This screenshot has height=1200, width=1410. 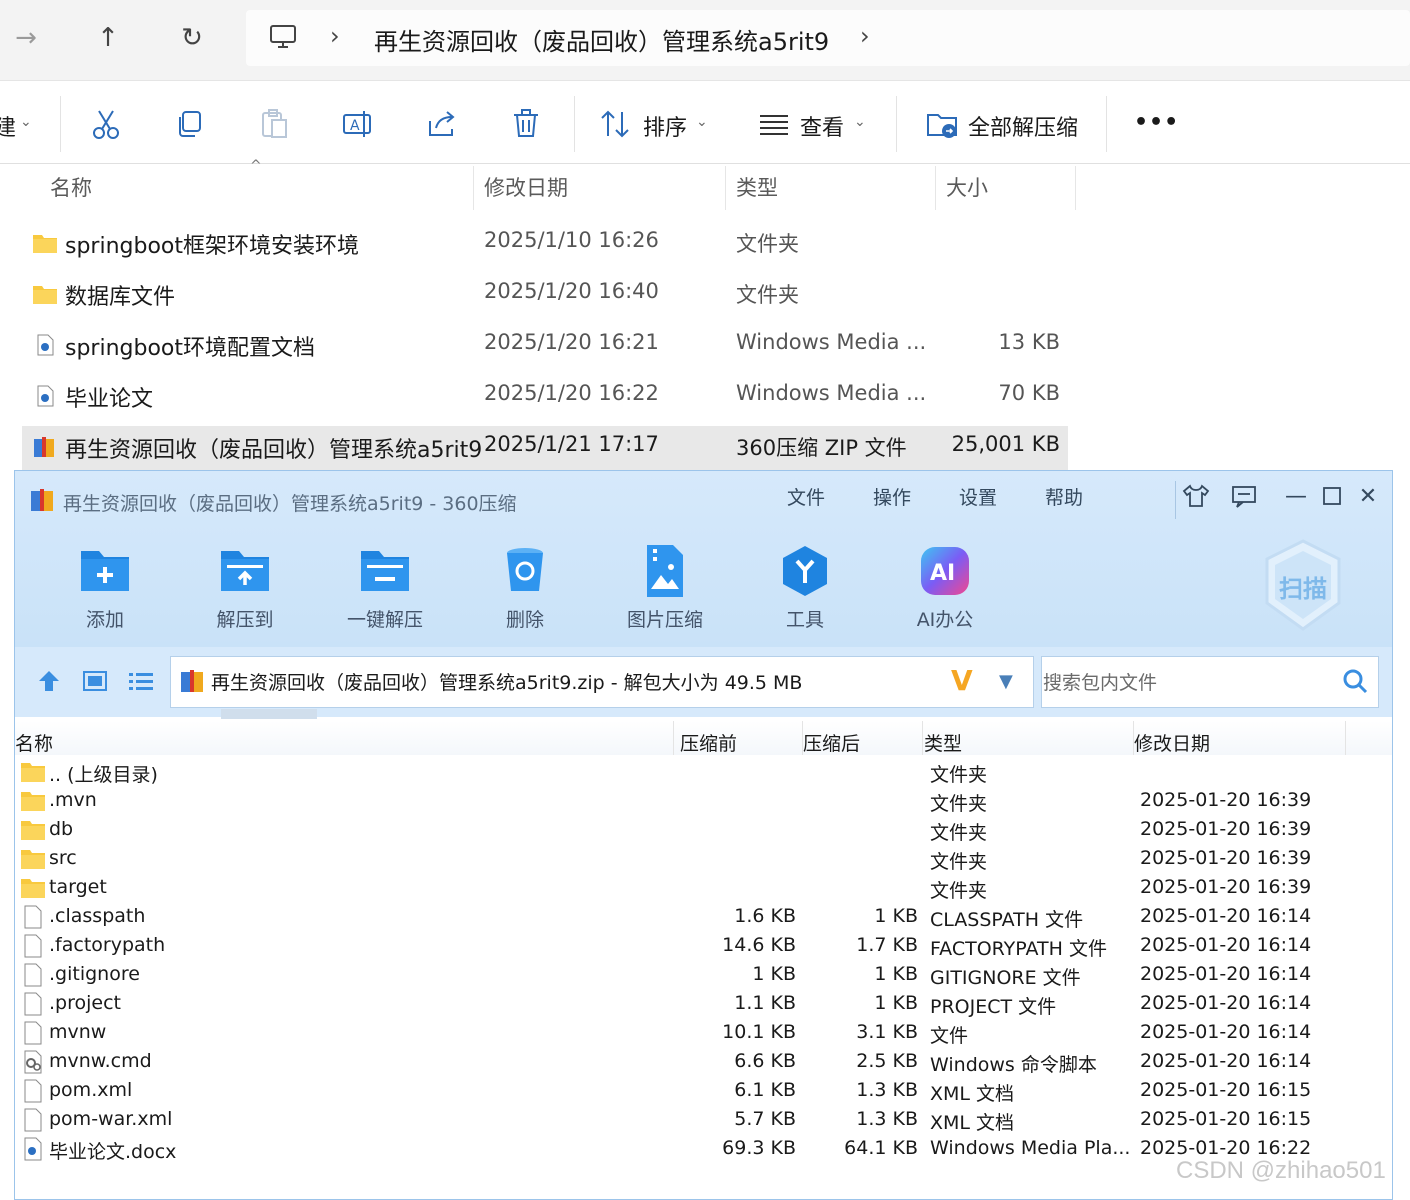 I want to click on feedback-icon, so click(x=1244, y=496).